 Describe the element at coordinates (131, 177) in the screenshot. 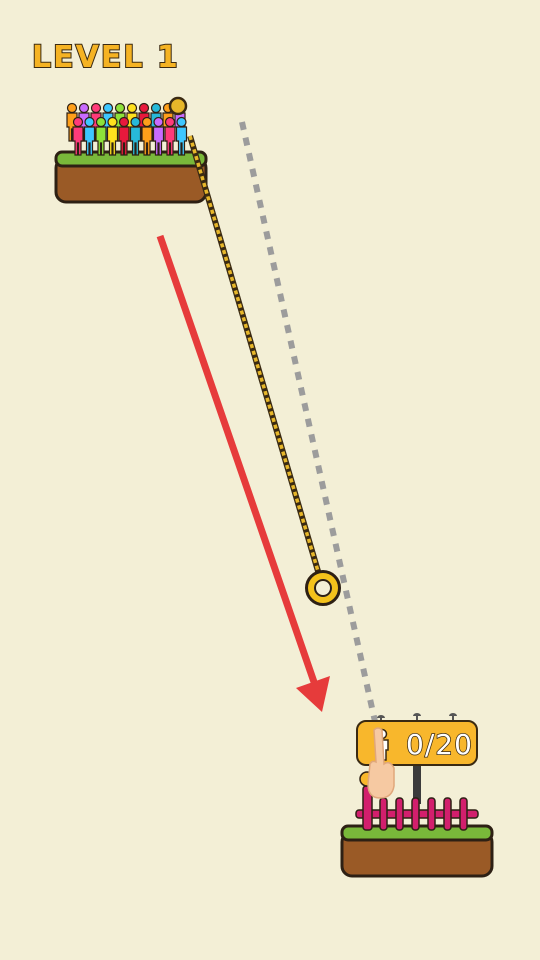

I see `start-island` at that location.